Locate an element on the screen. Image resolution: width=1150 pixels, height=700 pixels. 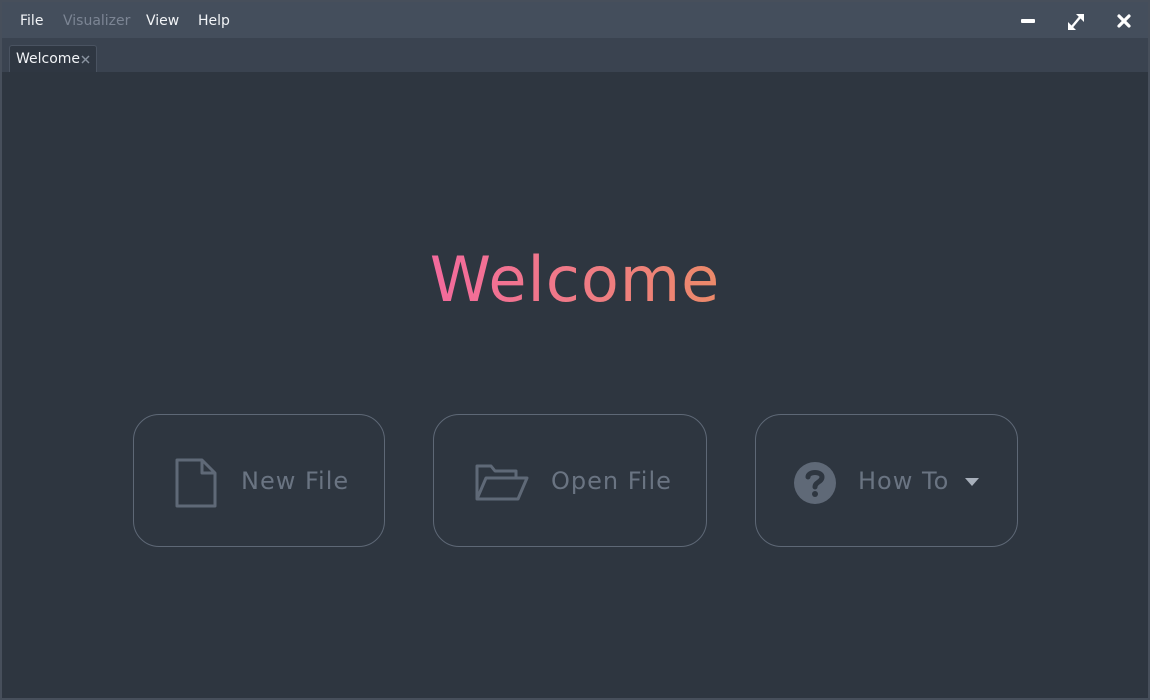
menu-visualizer: Visualizer is located at coordinates (97, 21).